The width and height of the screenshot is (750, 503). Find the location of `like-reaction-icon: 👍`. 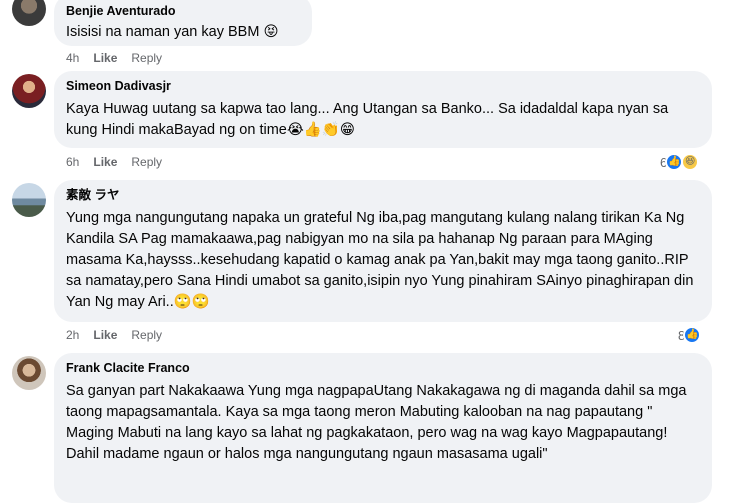

like-reaction-icon: 👍 is located at coordinates (692, 335).